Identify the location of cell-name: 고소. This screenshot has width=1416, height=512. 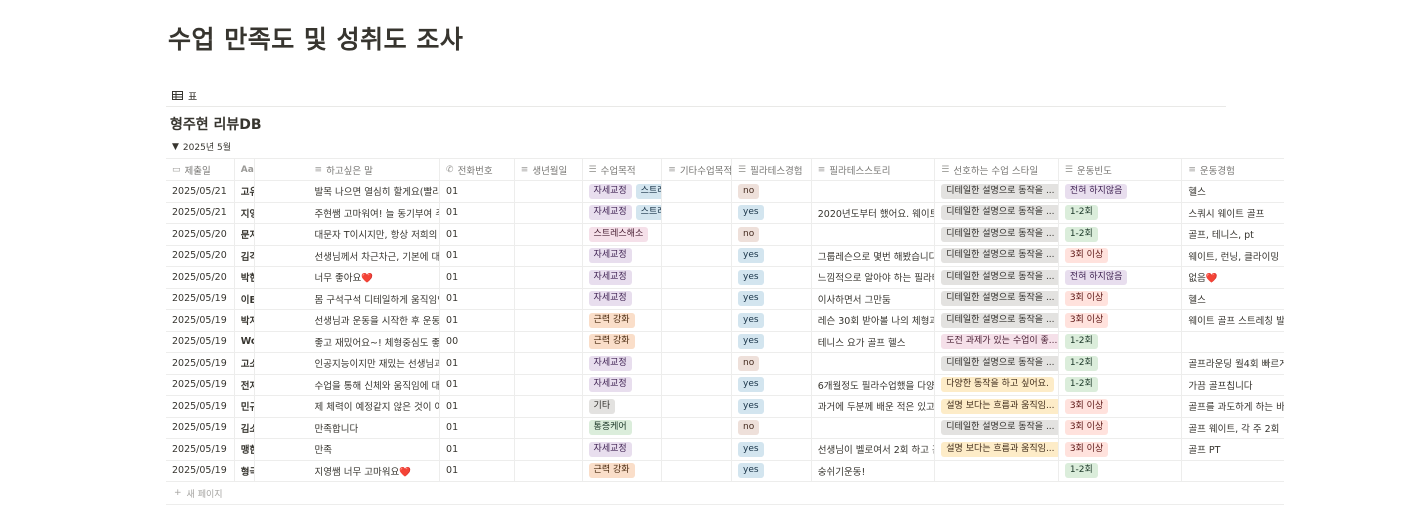
(245, 363).